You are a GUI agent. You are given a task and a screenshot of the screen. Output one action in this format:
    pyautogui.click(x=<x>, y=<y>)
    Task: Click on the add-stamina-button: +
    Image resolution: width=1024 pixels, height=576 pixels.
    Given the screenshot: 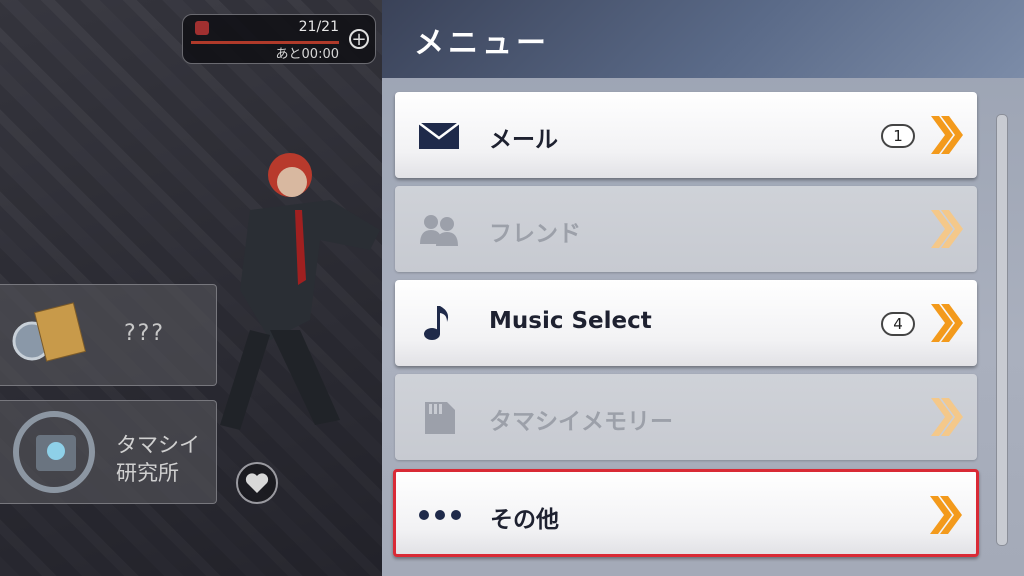 What is the action you would take?
    pyautogui.click(x=359, y=39)
    